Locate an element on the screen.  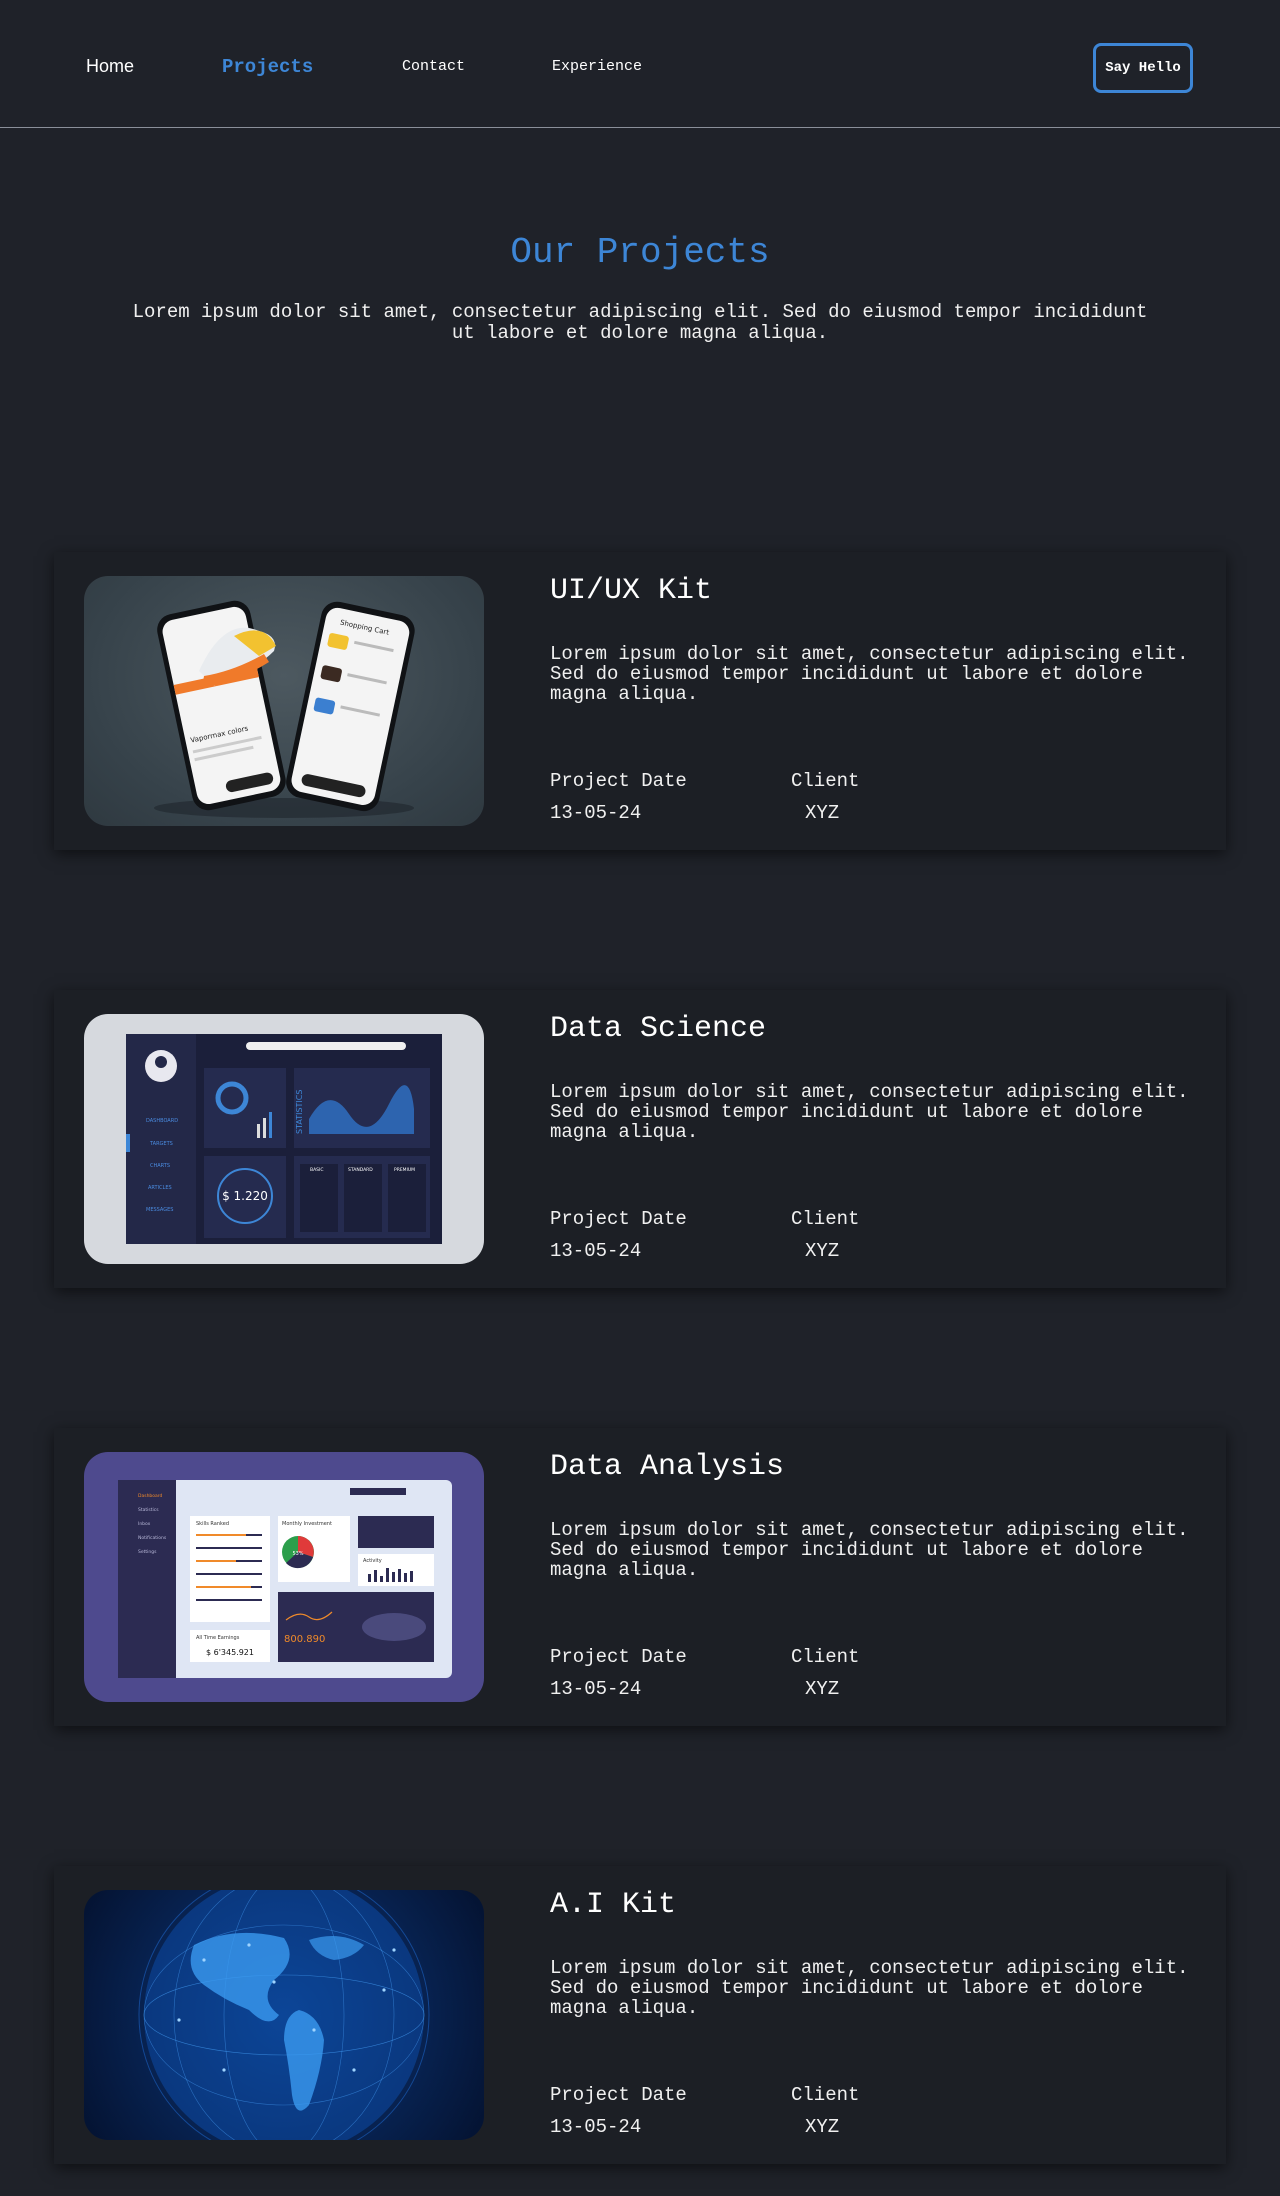
menu-articles: ARTICLES is located at coordinates (160, 1188).